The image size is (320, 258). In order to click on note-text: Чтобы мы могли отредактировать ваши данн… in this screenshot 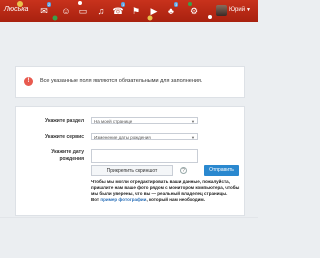, I will do `click(165, 187)`.